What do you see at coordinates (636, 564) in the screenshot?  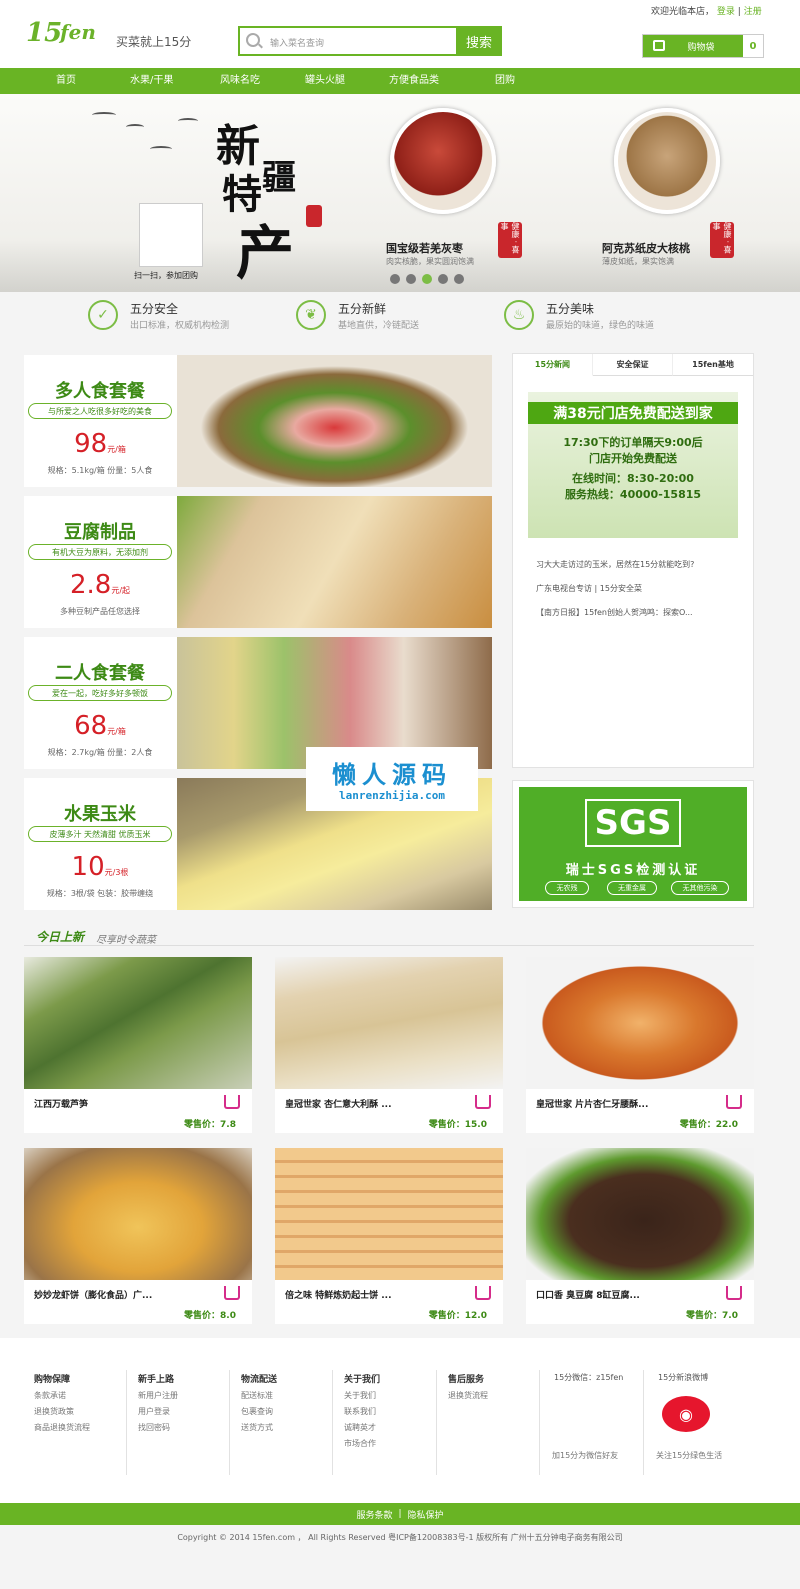 I see `news-item: 习大大走访过的玉米，居然在15分就能吃到?` at bounding box center [636, 564].